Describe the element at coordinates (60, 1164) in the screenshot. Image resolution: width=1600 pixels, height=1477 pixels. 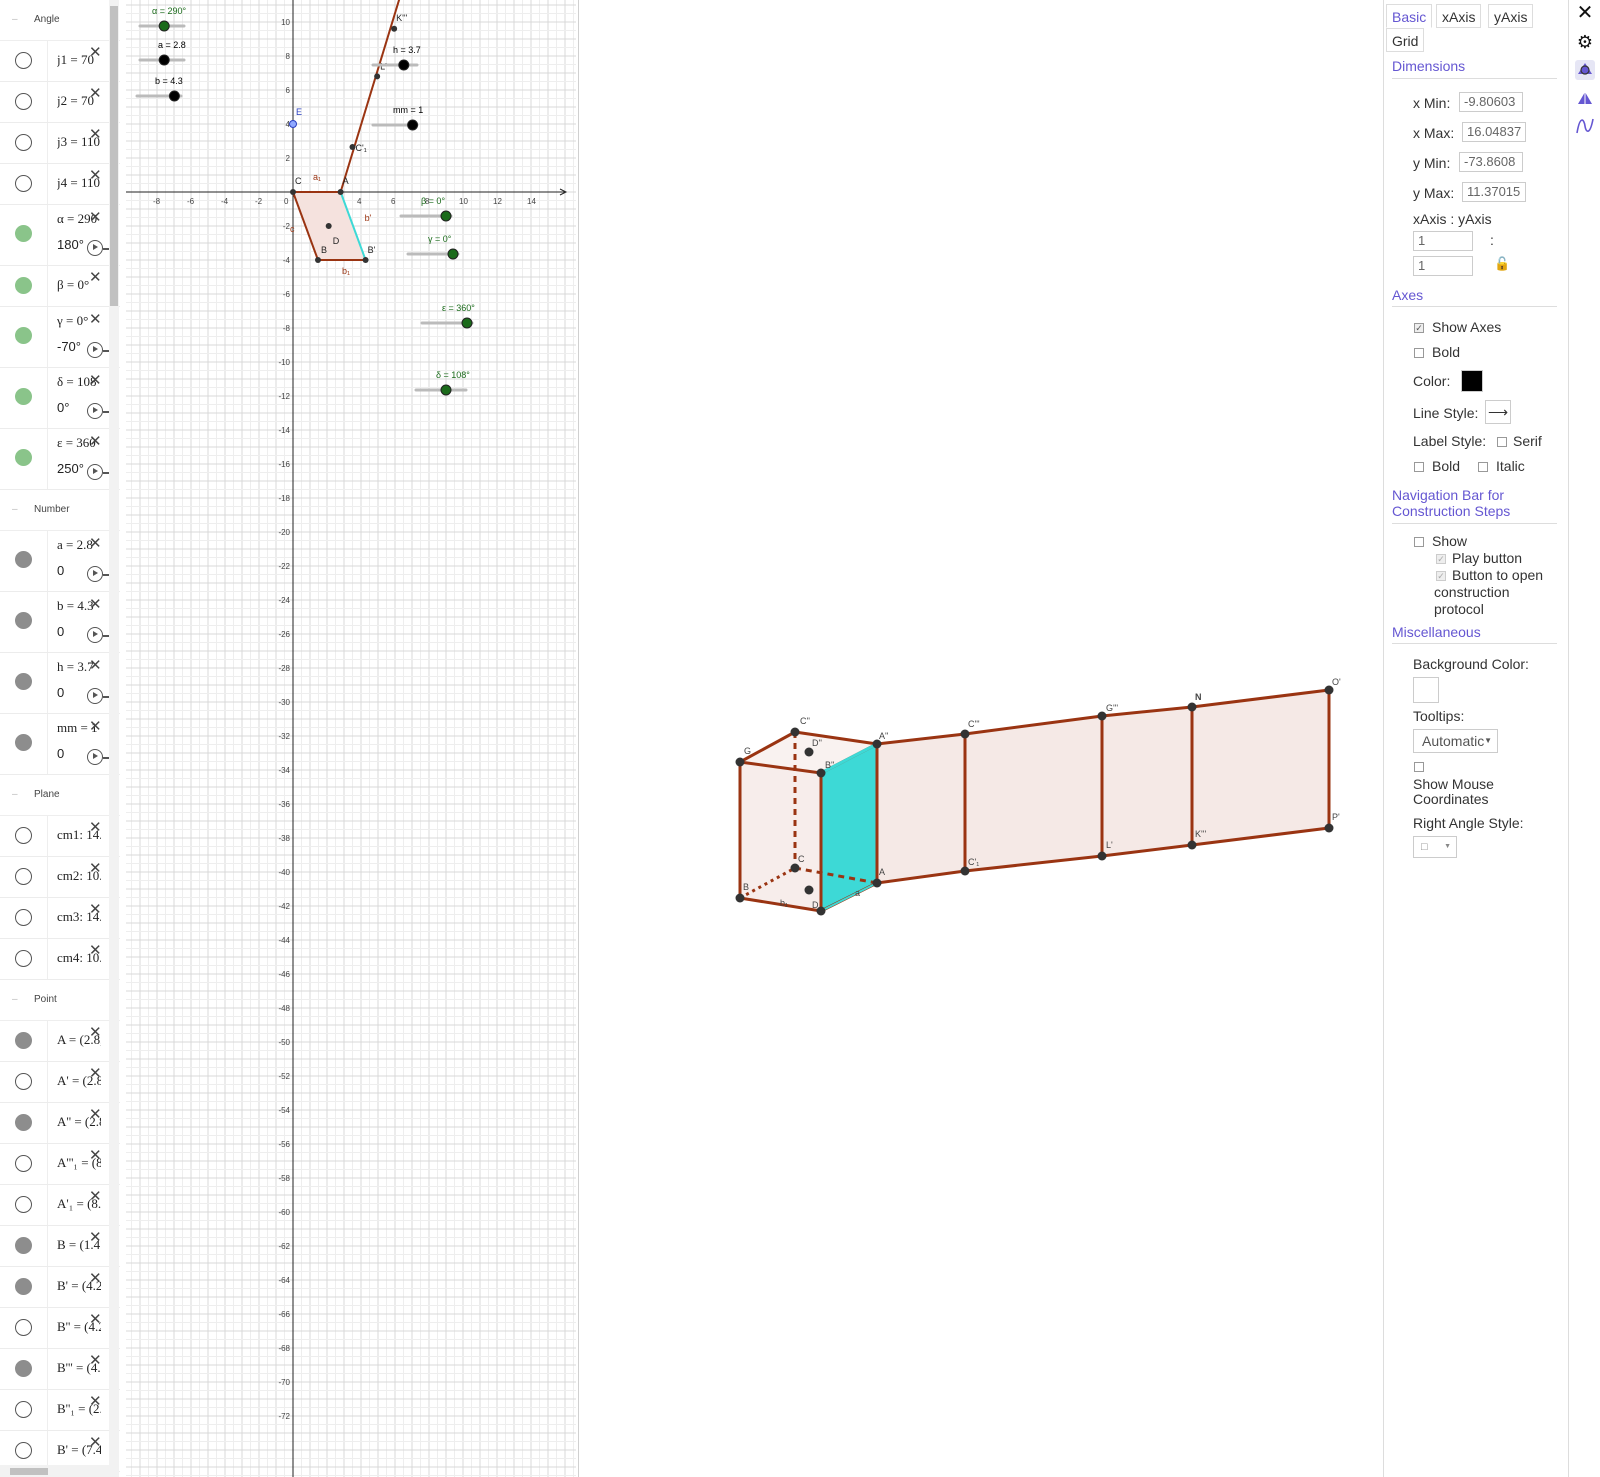
I see `algebra-item: A'''₁ = (8. ✕` at that location.